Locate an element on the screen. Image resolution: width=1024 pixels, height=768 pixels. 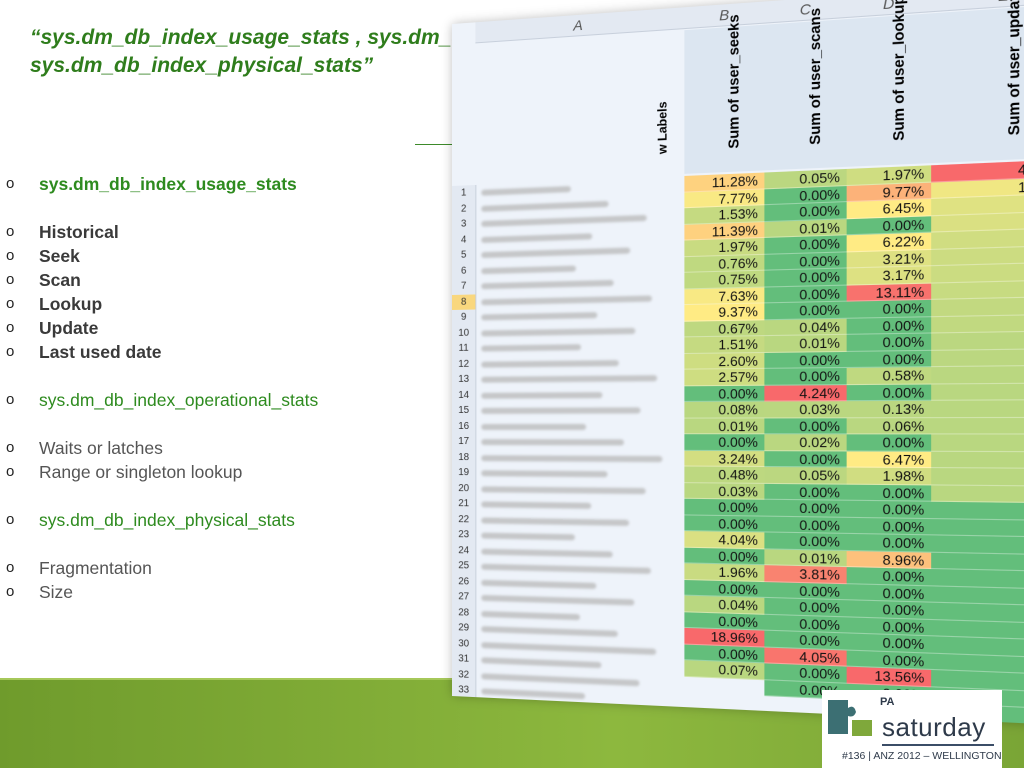
field-header: w Labels is located at coordinates (656, 103).